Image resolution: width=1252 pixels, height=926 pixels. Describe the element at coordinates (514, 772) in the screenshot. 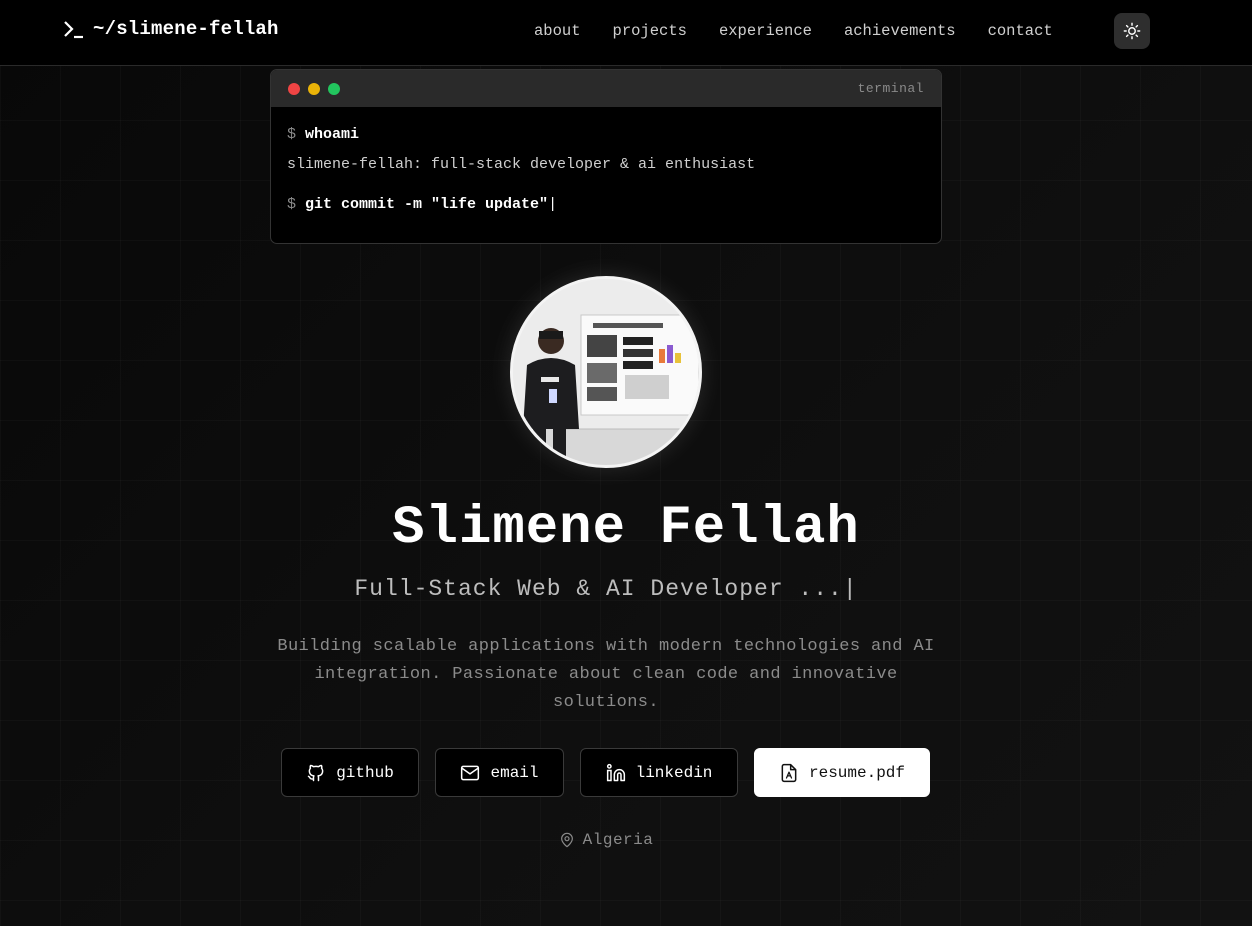

I see `email-button-label: email` at that location.